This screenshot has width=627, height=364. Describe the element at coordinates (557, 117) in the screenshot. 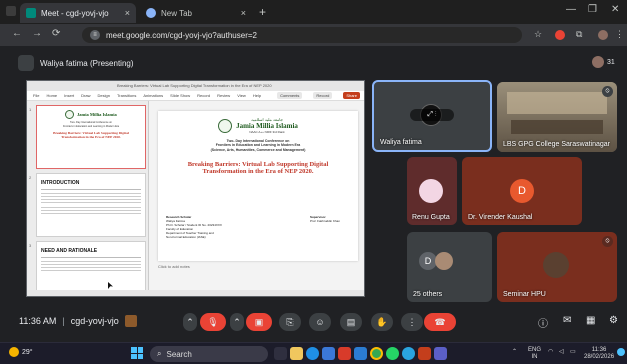

I see `participant-tile-lbs: ⦸ LBS GPG College Saraswatinagar` at that location.